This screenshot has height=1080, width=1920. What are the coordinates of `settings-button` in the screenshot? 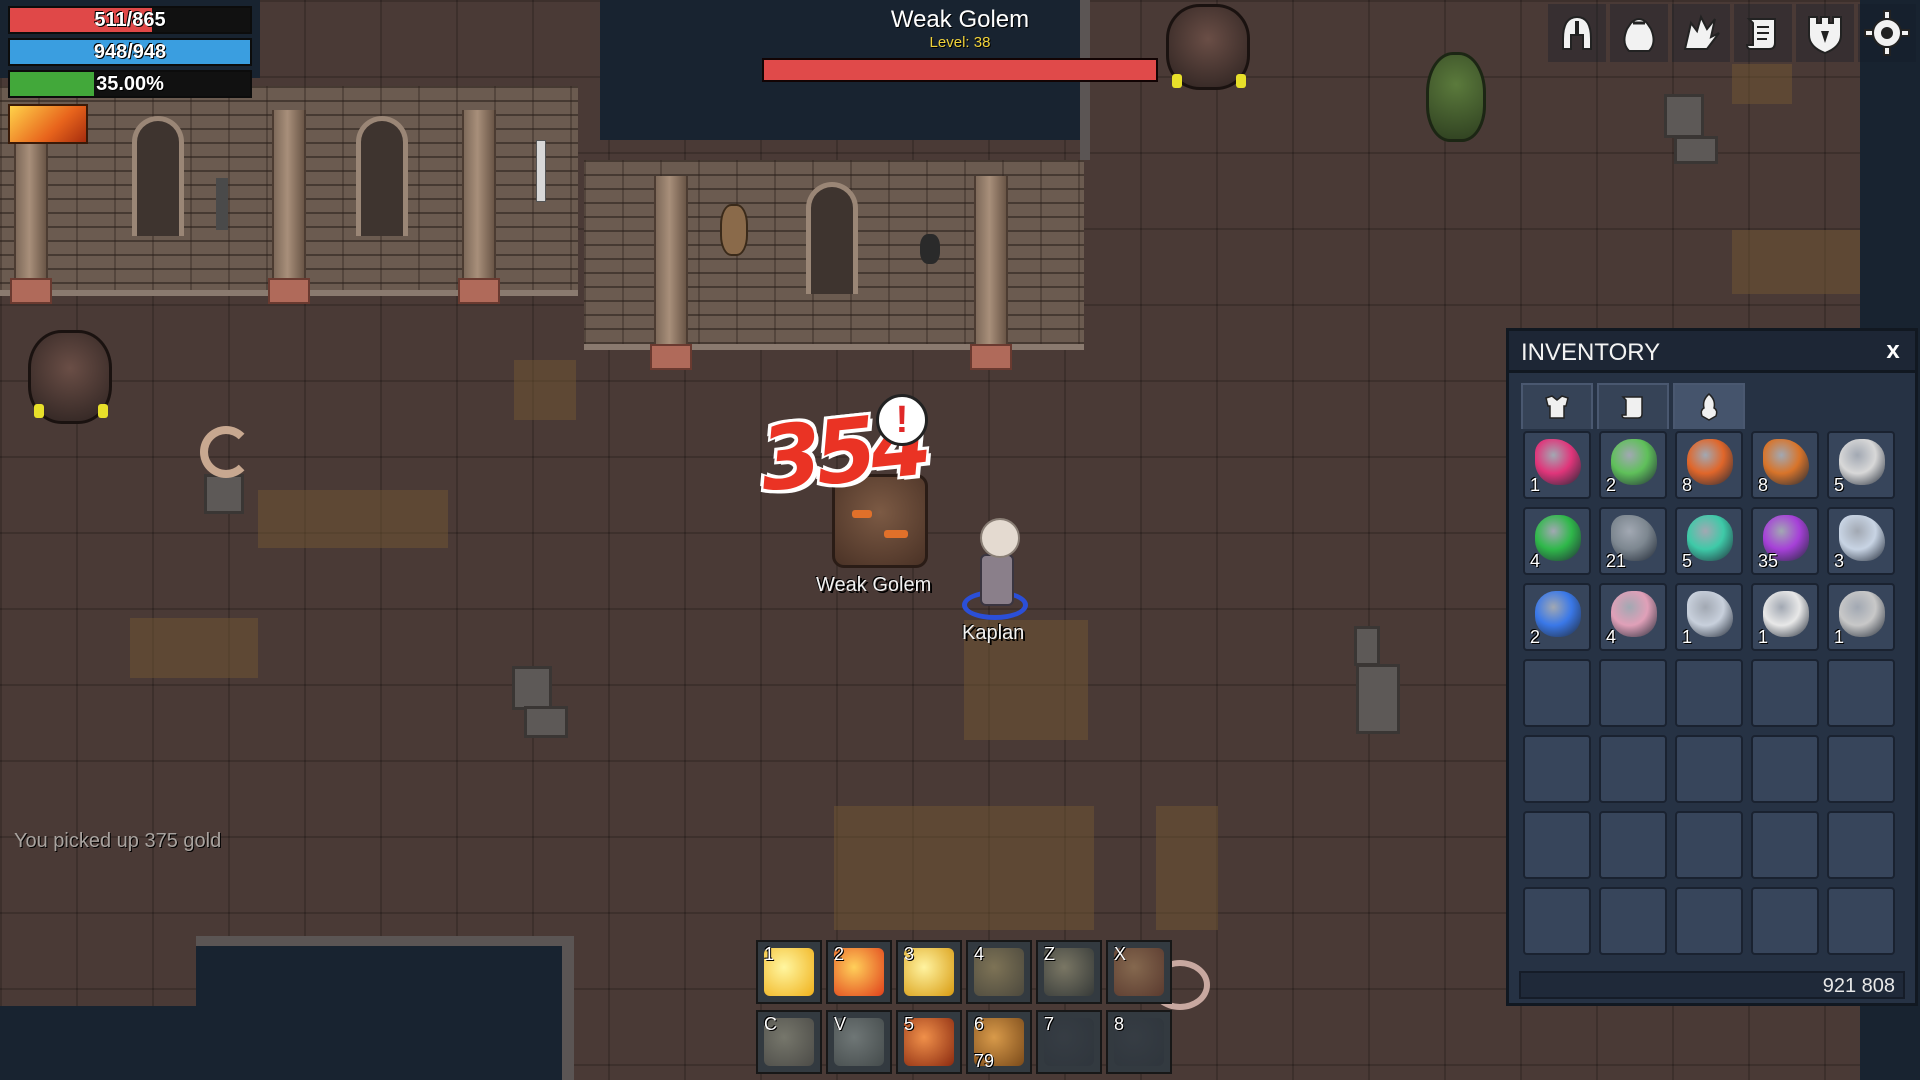 It's located at (1887, 33).